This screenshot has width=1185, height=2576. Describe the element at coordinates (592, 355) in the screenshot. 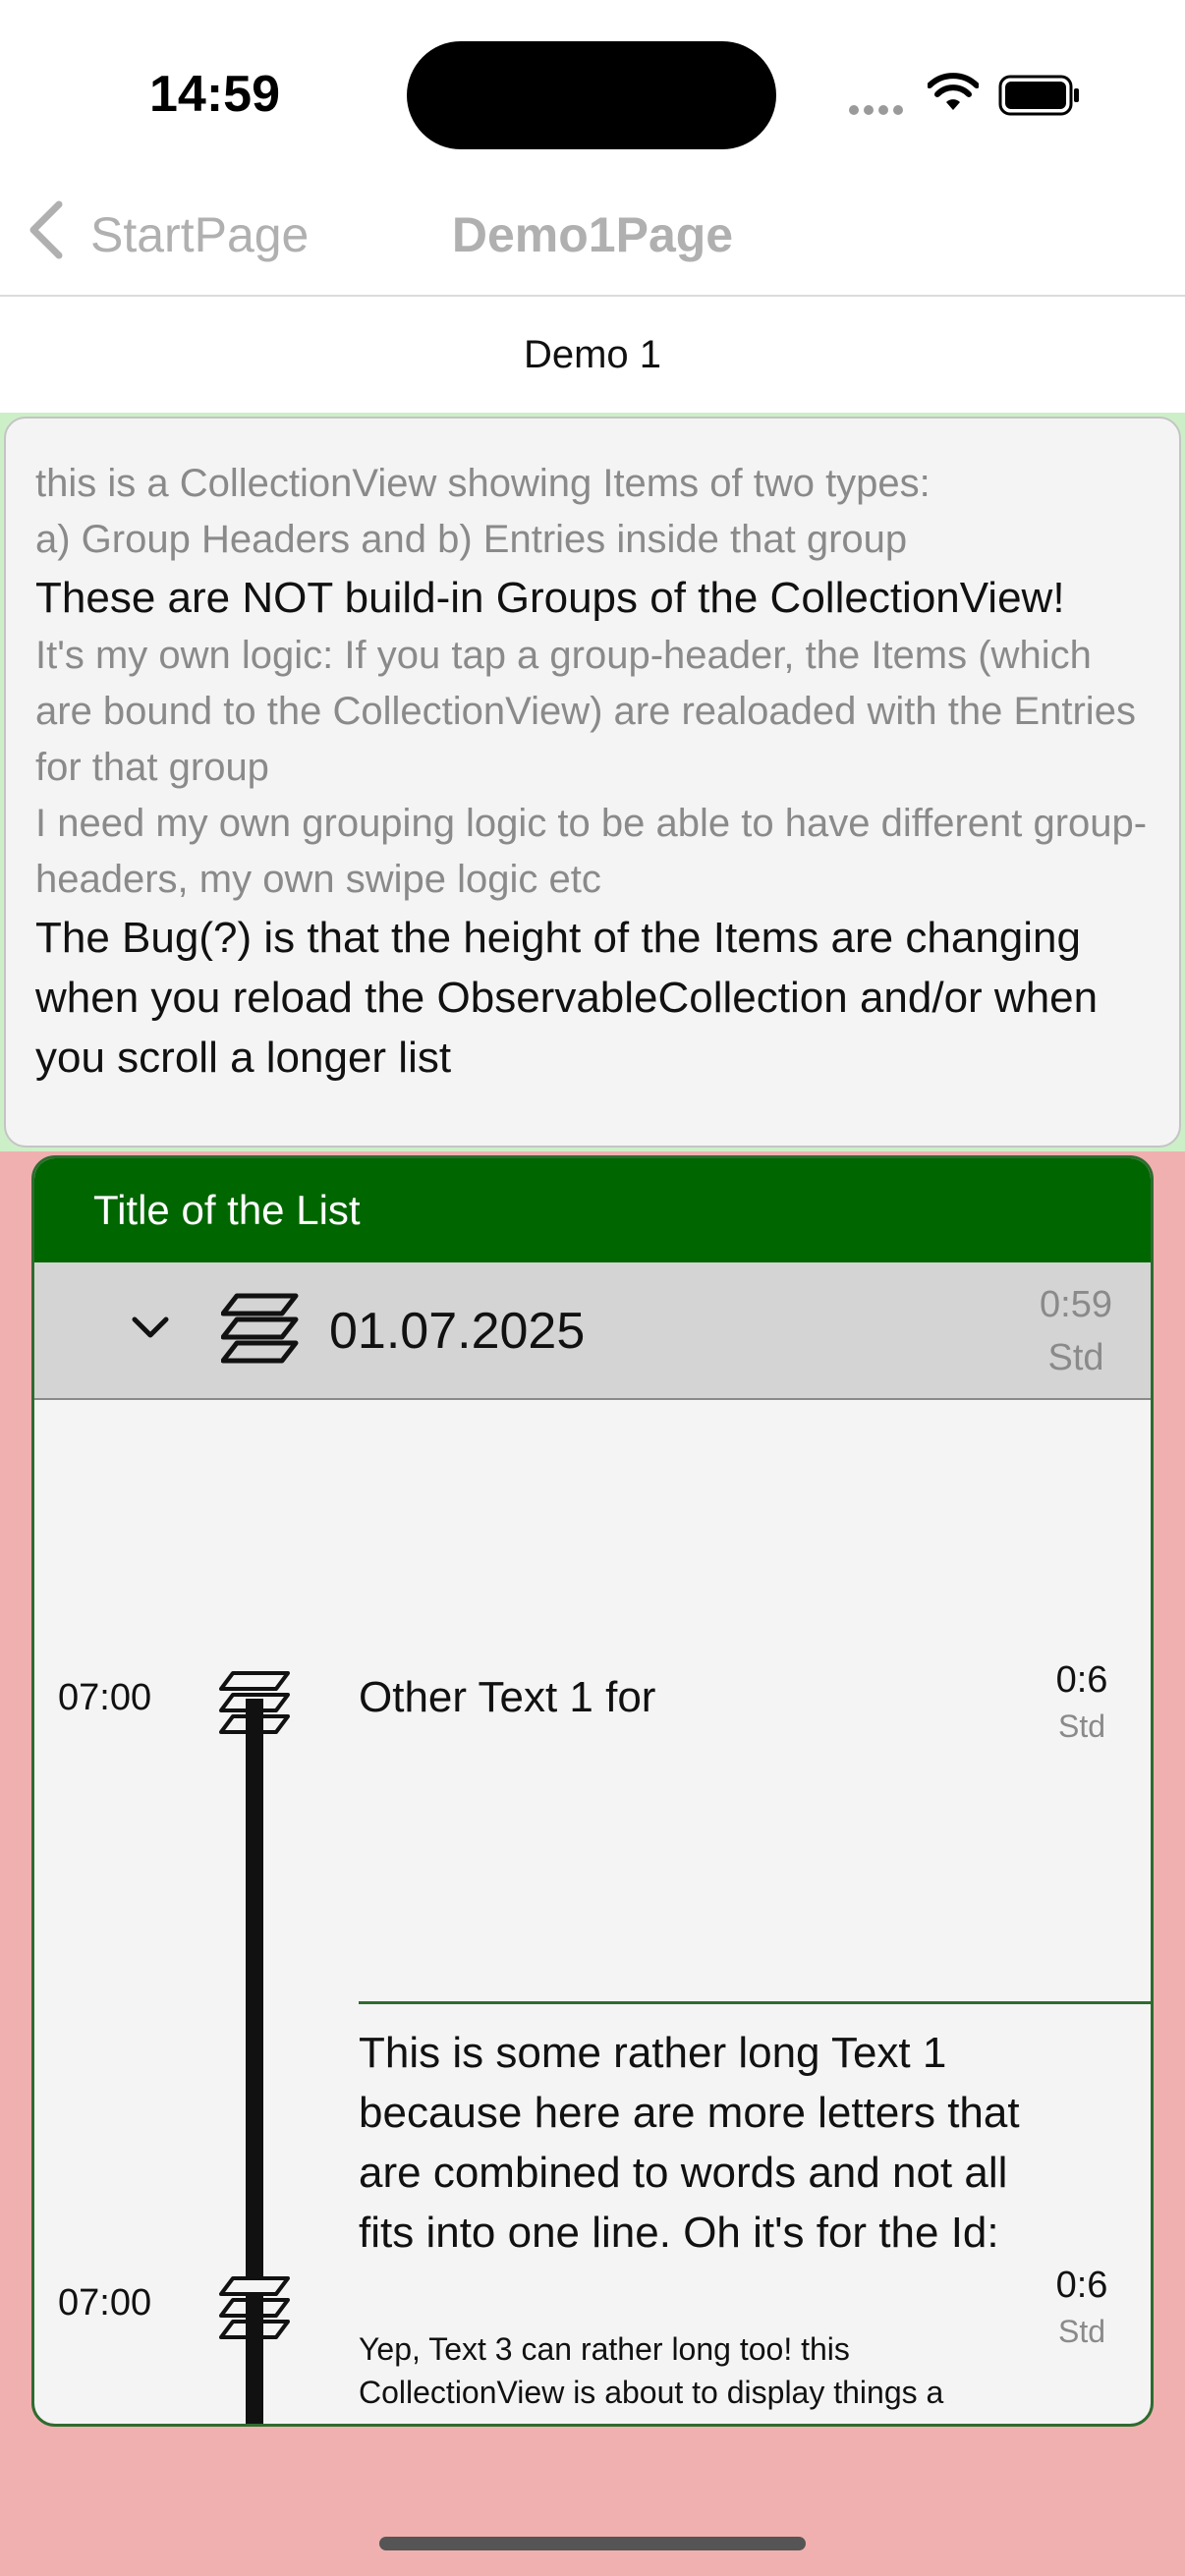

I see `section-title: Demo 1` at that location.